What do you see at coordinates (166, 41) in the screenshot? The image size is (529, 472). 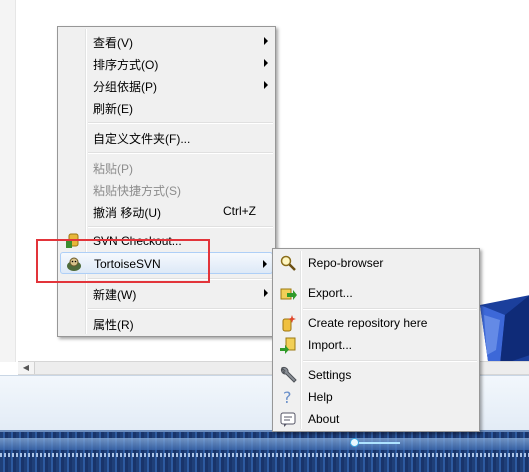 I see `menu-item-view: 查看(V)` at bounding box center [166, 41].